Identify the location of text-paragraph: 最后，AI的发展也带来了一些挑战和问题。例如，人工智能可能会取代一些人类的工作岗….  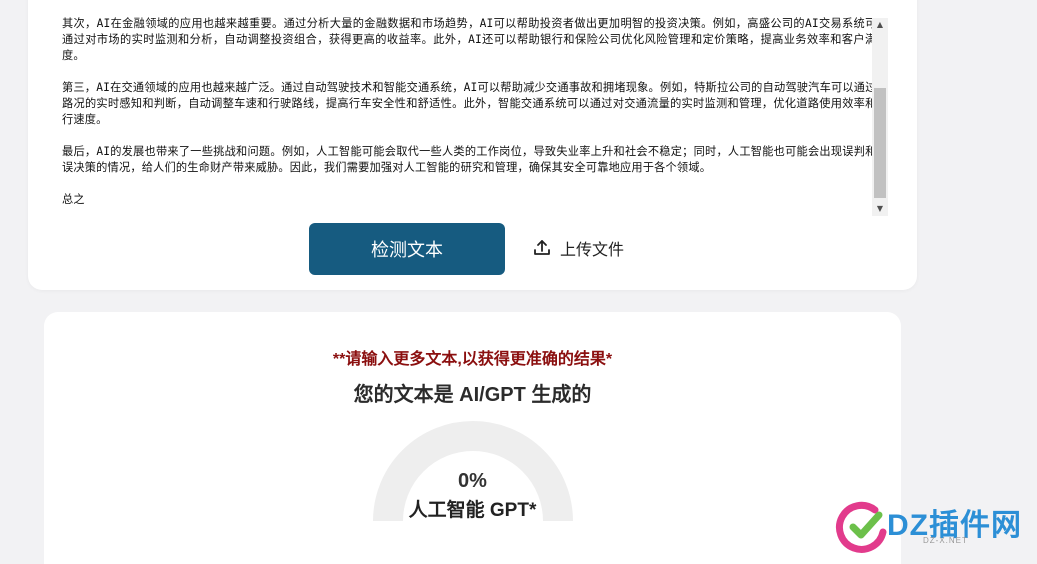
(475, 159).